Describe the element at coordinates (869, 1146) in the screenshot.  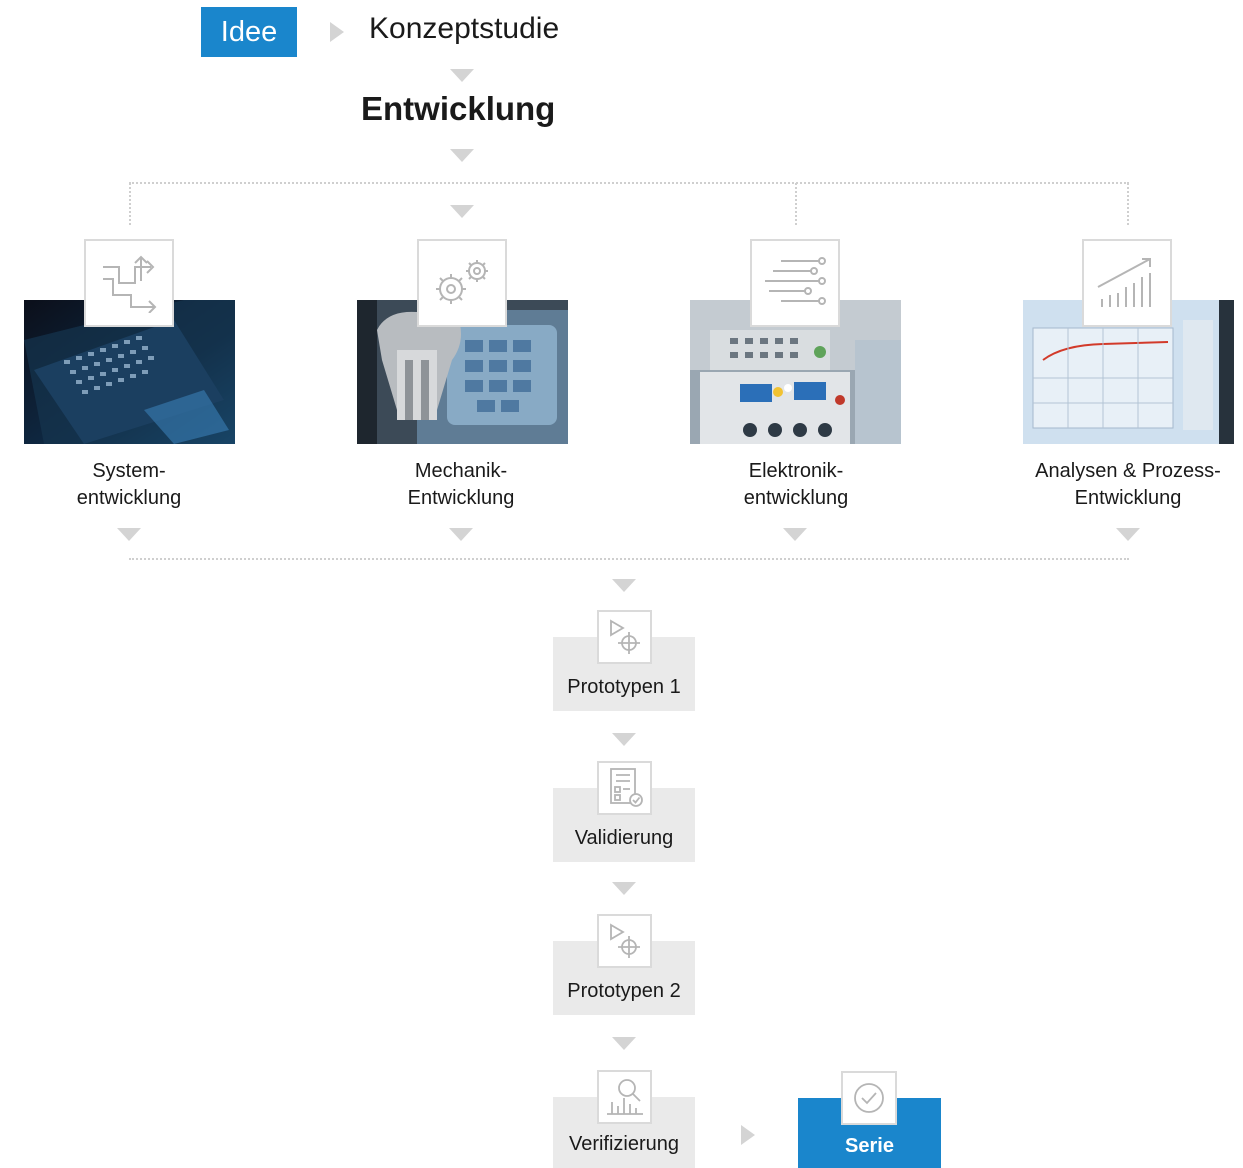
I see `serie-label: Serie` at that location.